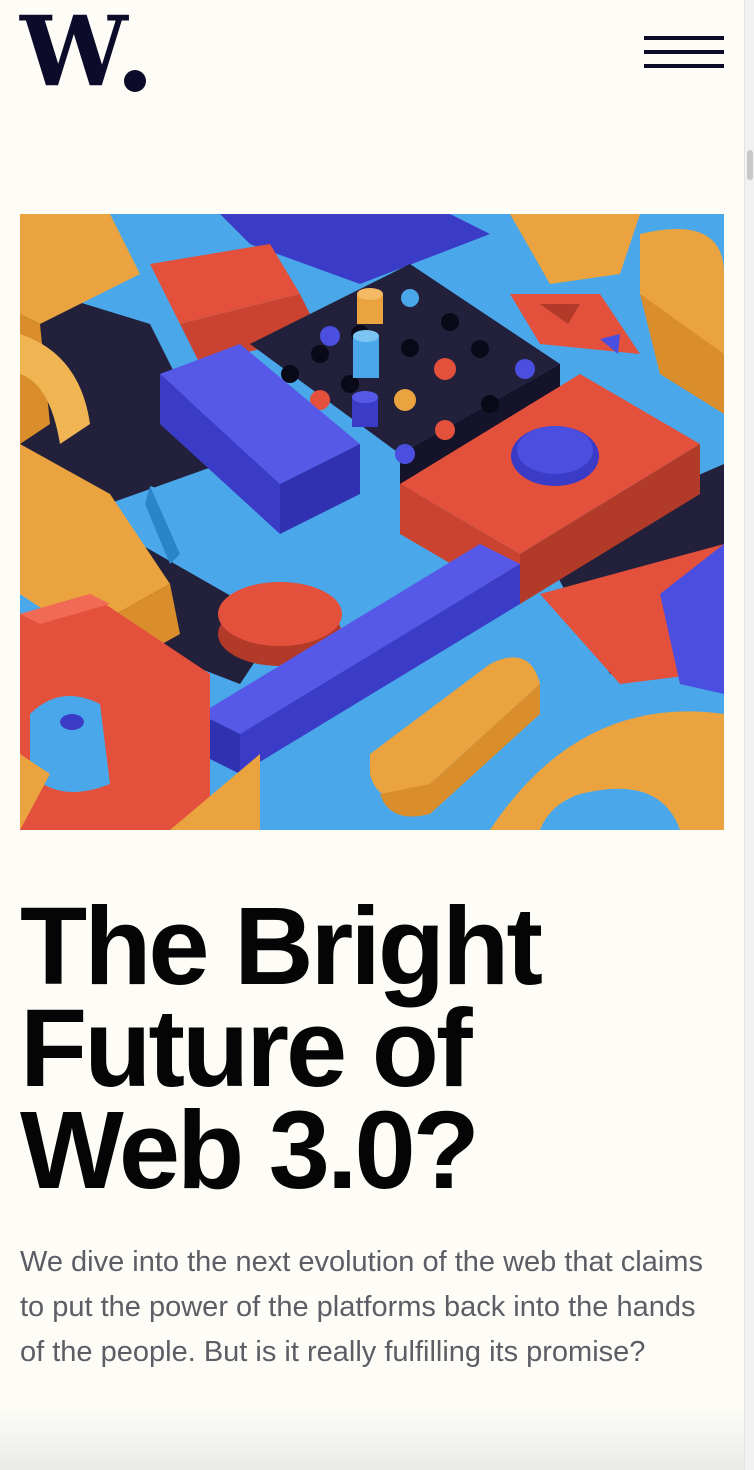  I want to click on menu-bar-middle, so click(684, 52).